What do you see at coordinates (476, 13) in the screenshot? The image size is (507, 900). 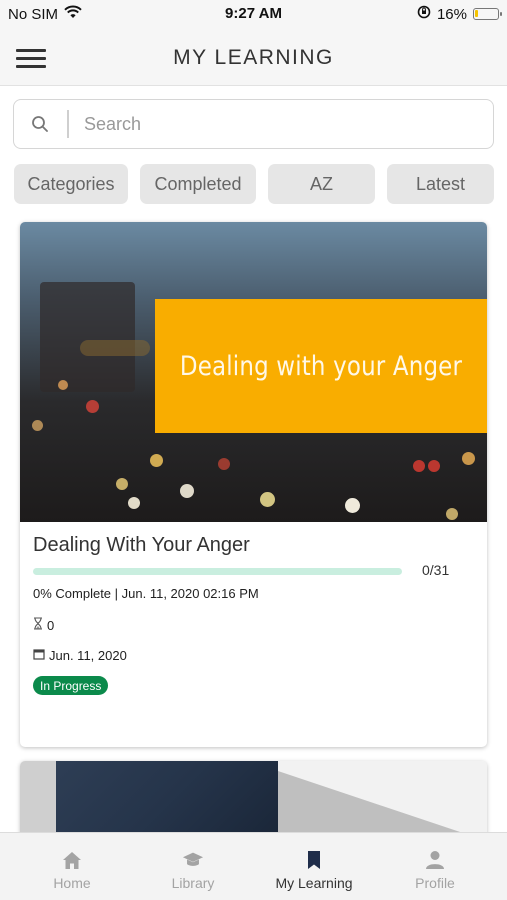 I see `battery-level` at bounding box center [476, 13].